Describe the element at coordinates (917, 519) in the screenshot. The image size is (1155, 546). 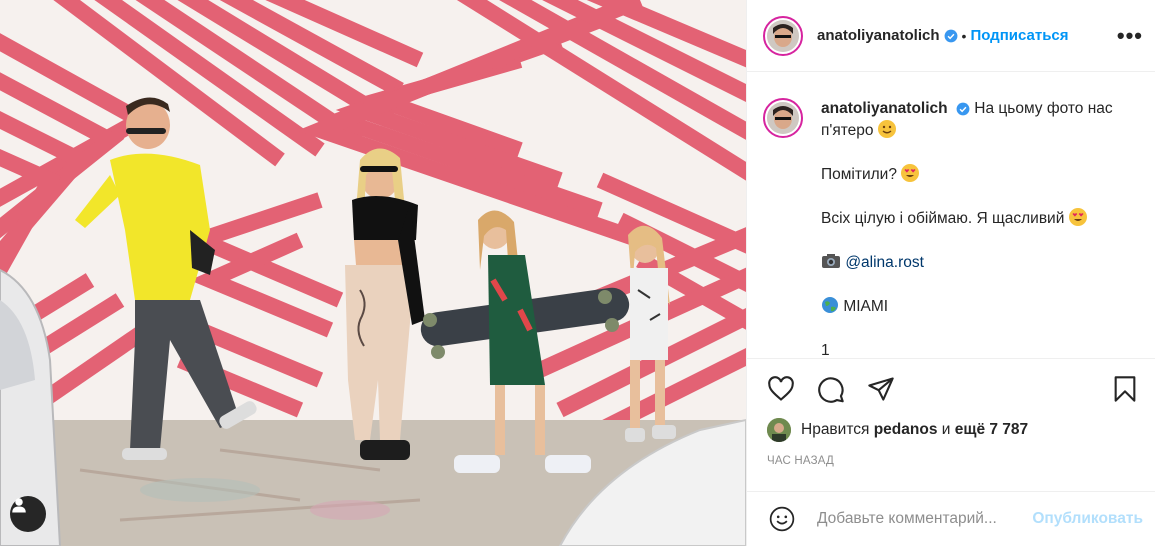
I see `comment-input` at that location.